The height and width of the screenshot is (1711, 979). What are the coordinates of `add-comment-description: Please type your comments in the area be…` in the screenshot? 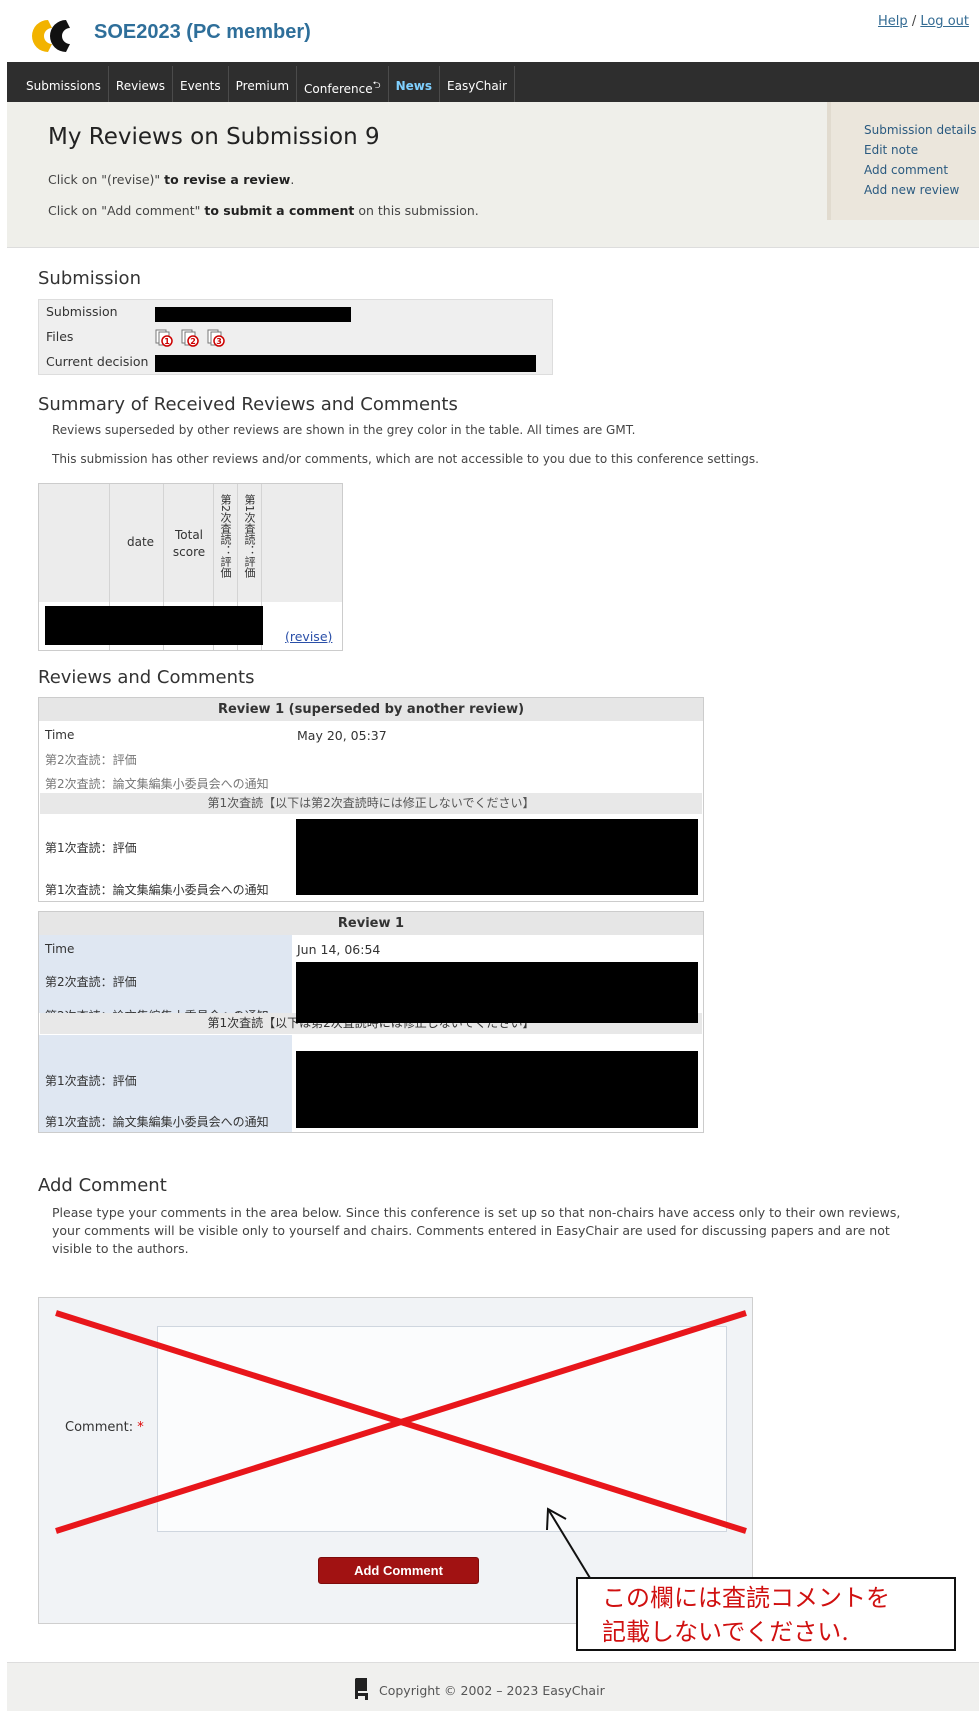 It's located at (476, 1230).